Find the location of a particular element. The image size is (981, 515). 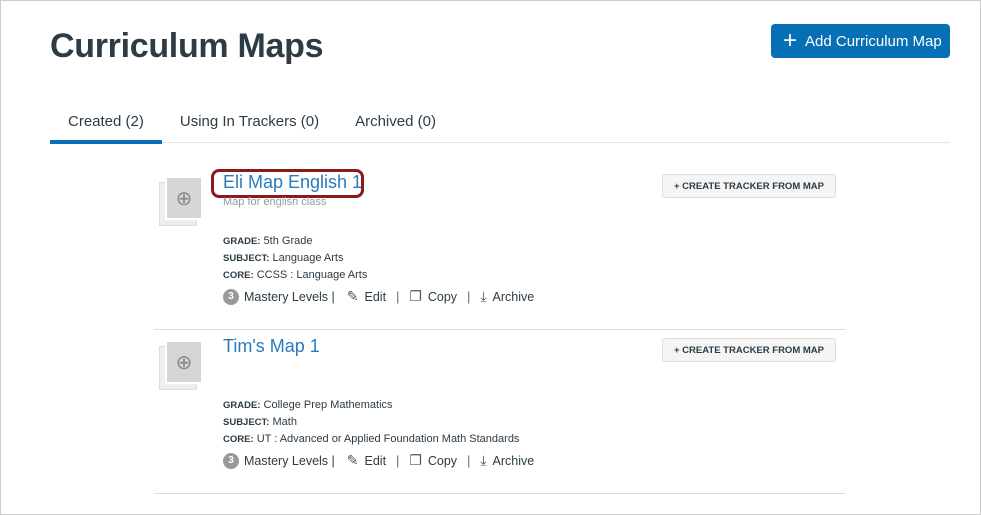

add-curriculum-map-button: + Add Curriculum Map is located at coordinates (860, 41).